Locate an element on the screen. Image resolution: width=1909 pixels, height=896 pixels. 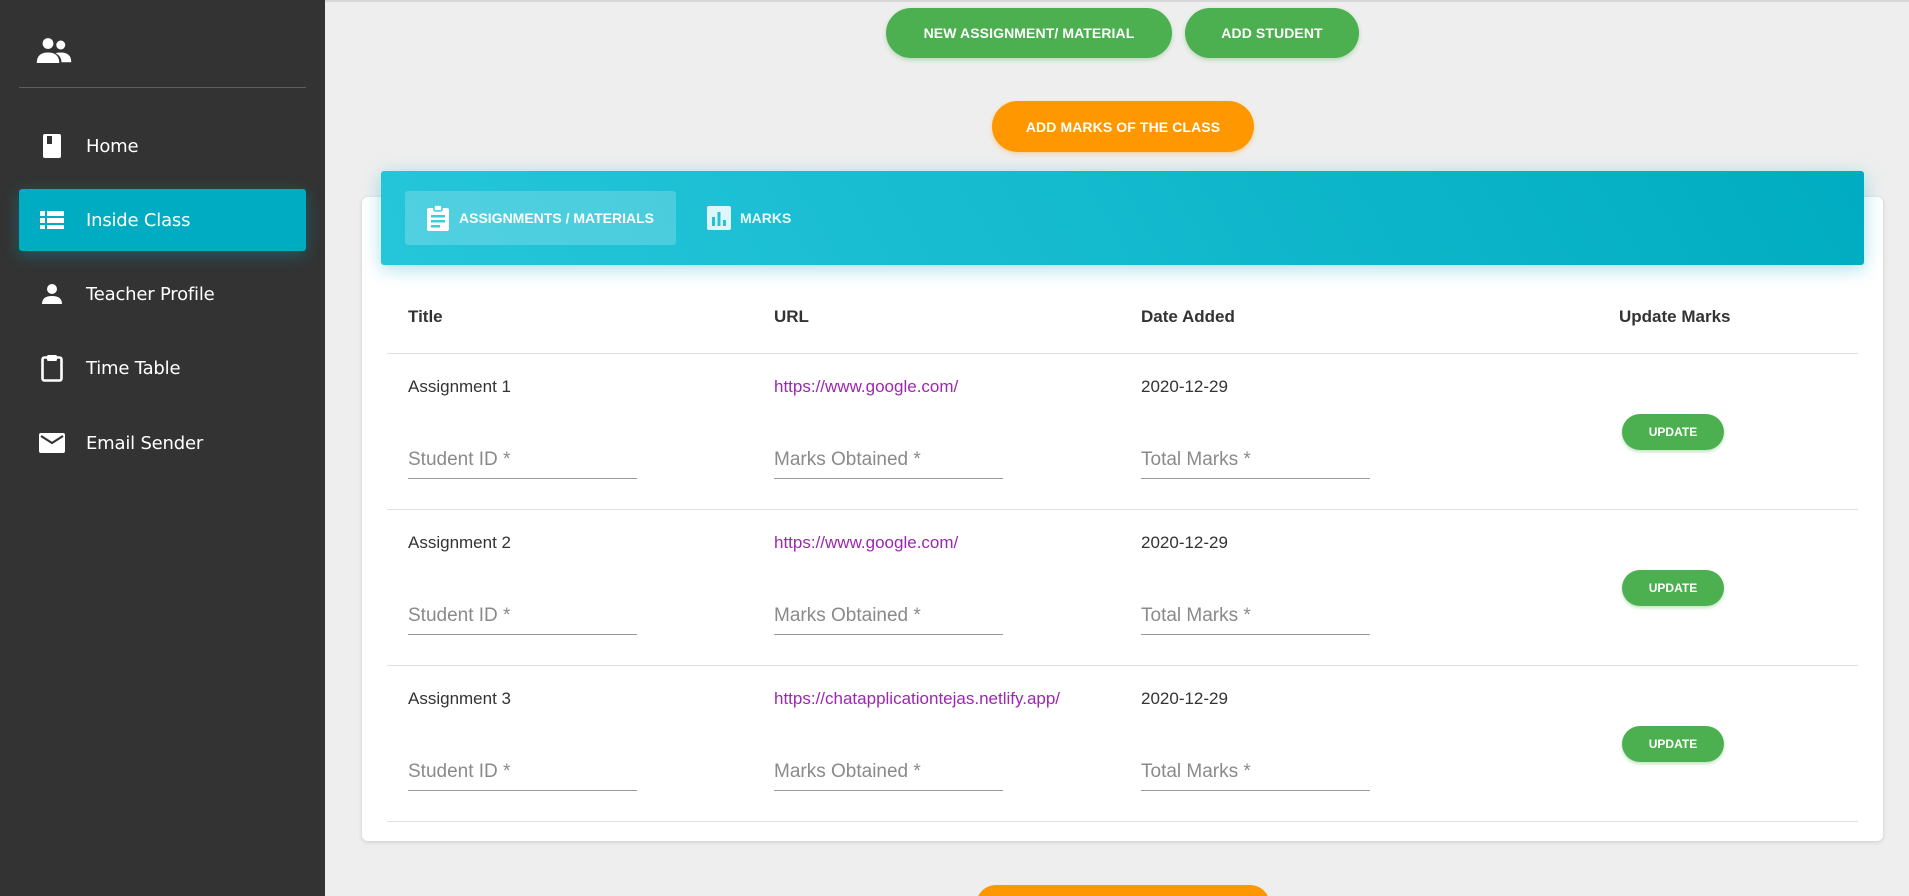
sidebar-item-label: Teacher Profile is located at coordinates (150, 294).